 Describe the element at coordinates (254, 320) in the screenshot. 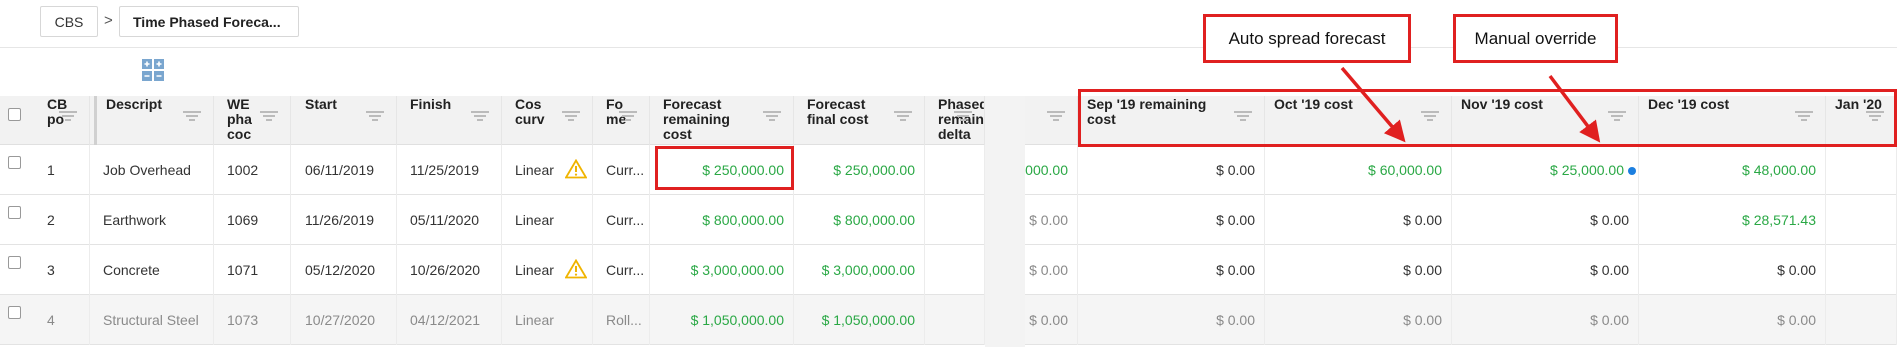

I see `cell-wbs: 1073` at that location.